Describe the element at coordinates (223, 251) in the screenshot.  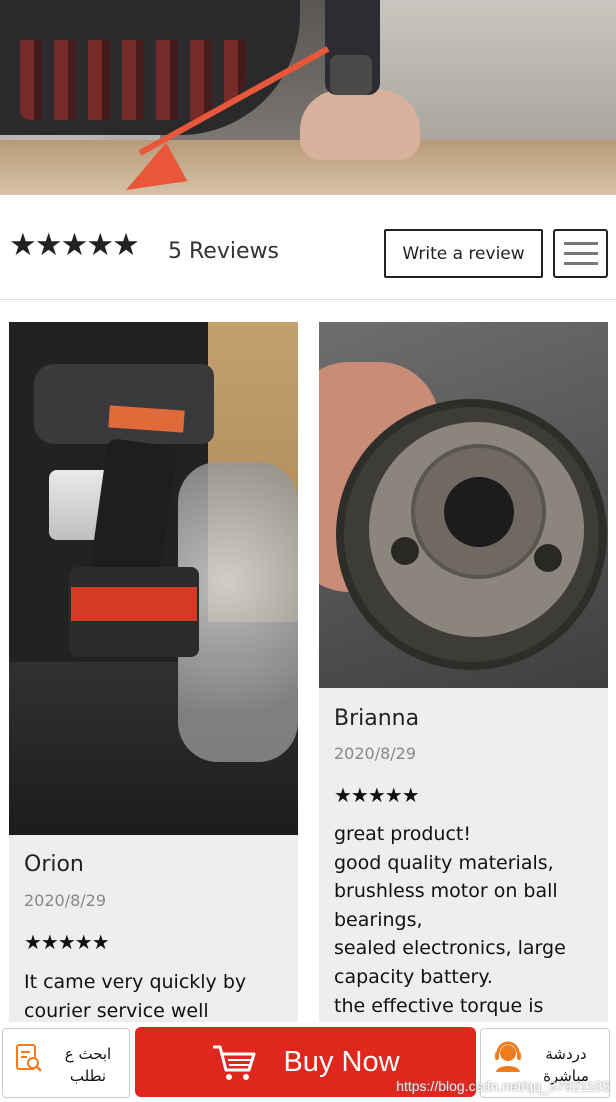
I see `reviews-count: 5 Reviews` at that location.